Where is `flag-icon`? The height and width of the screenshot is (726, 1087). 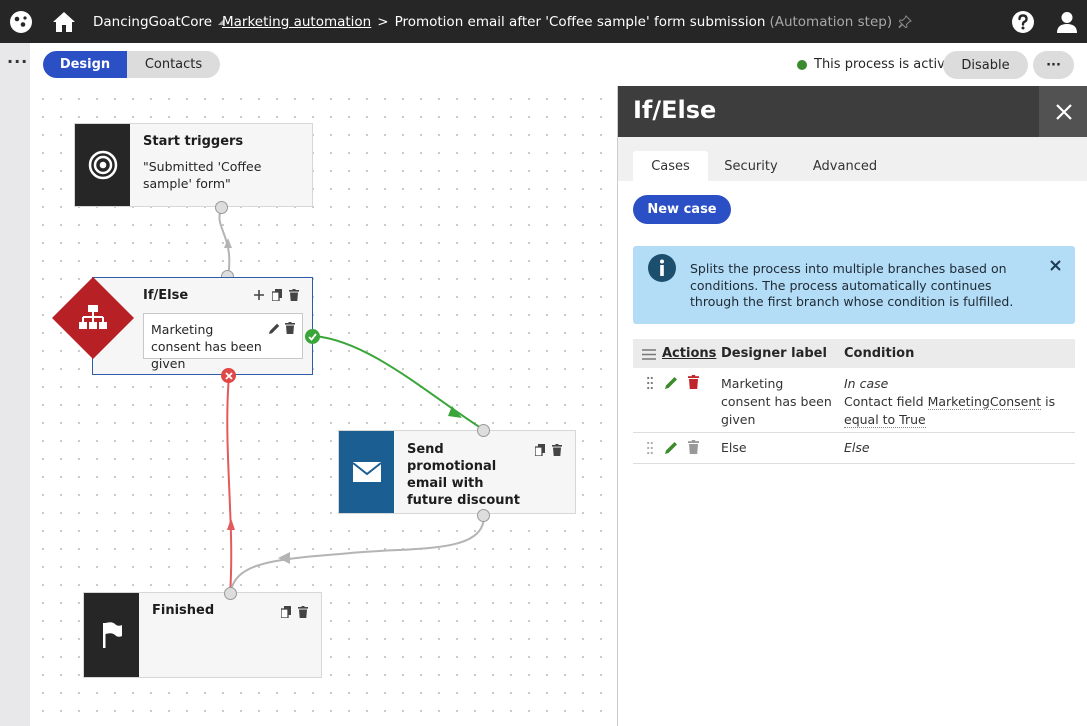 flag-icon is located at coordinates (112, 635).